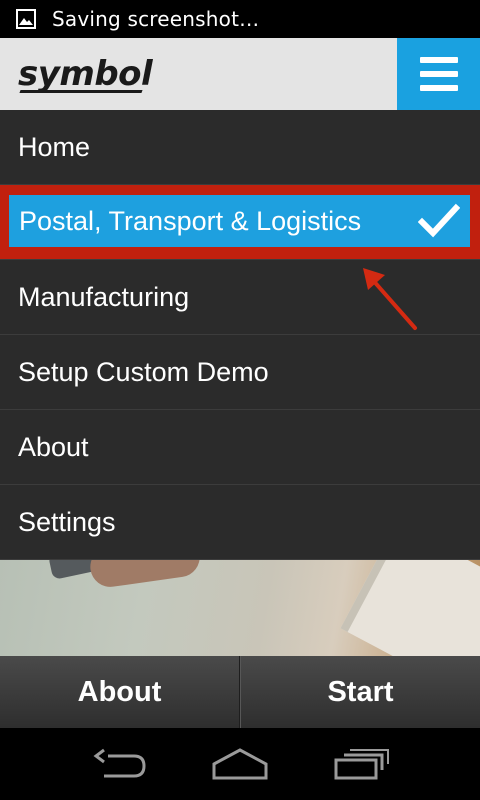  Describe the element at coordinates (240, 447) in the screenshot. I see `menu-item-about: About` at that location.